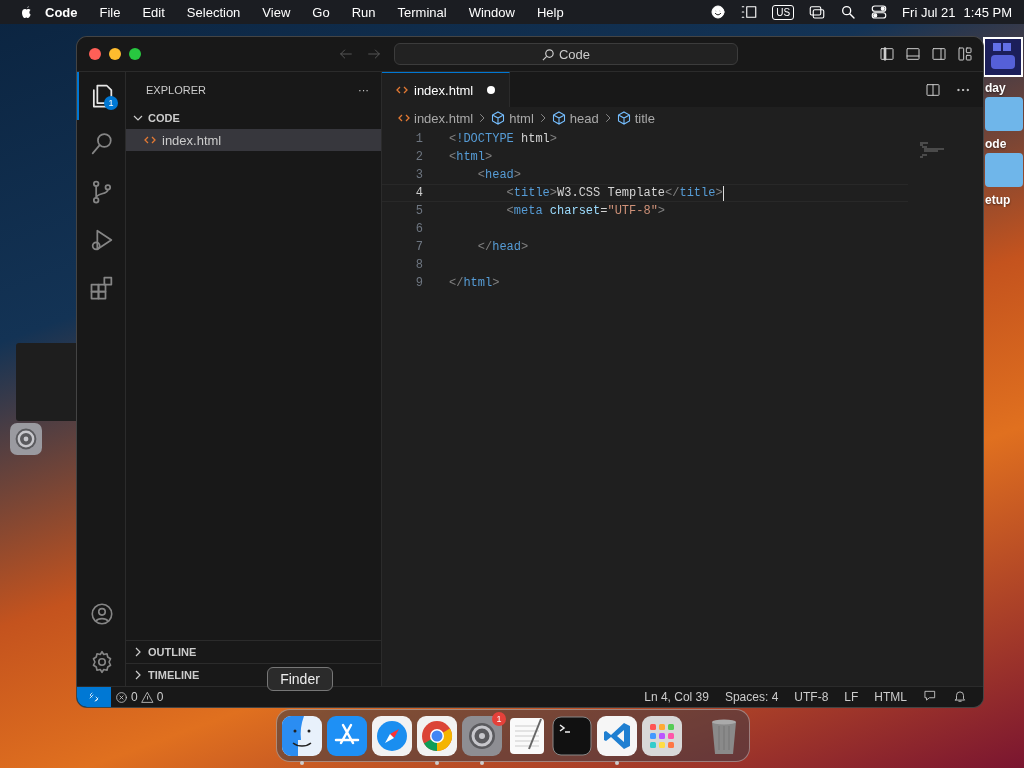 This screenshot has width=1024, height=768. Describe the element at coordinates (61, 12) in the screenshot. I see `app-menu: Code` at that location.